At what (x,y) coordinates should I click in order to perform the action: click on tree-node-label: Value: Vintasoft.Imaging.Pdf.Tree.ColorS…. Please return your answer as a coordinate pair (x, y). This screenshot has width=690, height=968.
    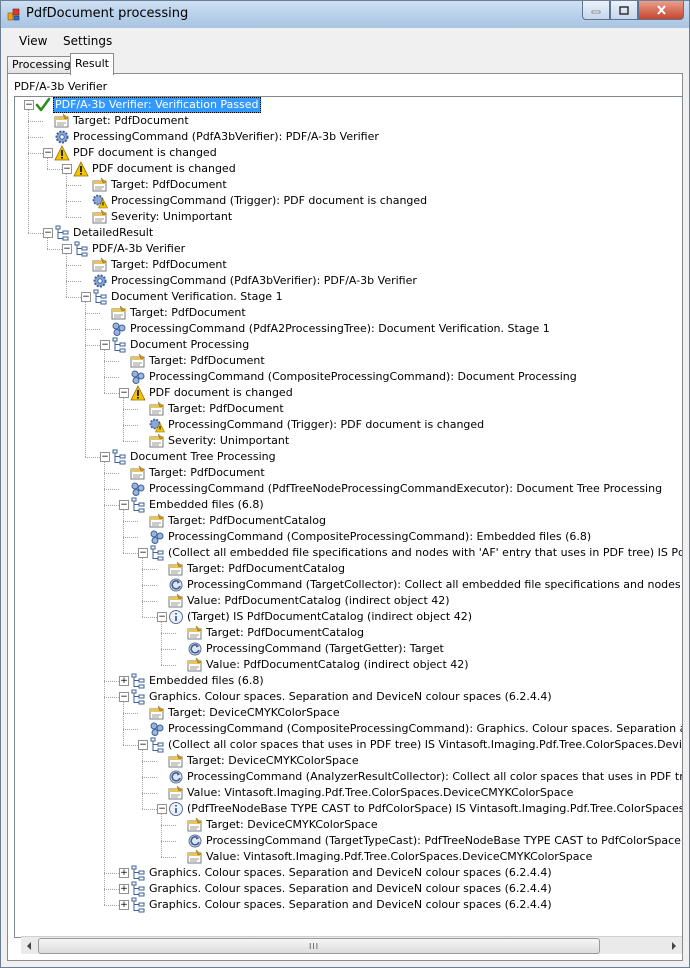
    Looking at the image, I should click on (380, 792).